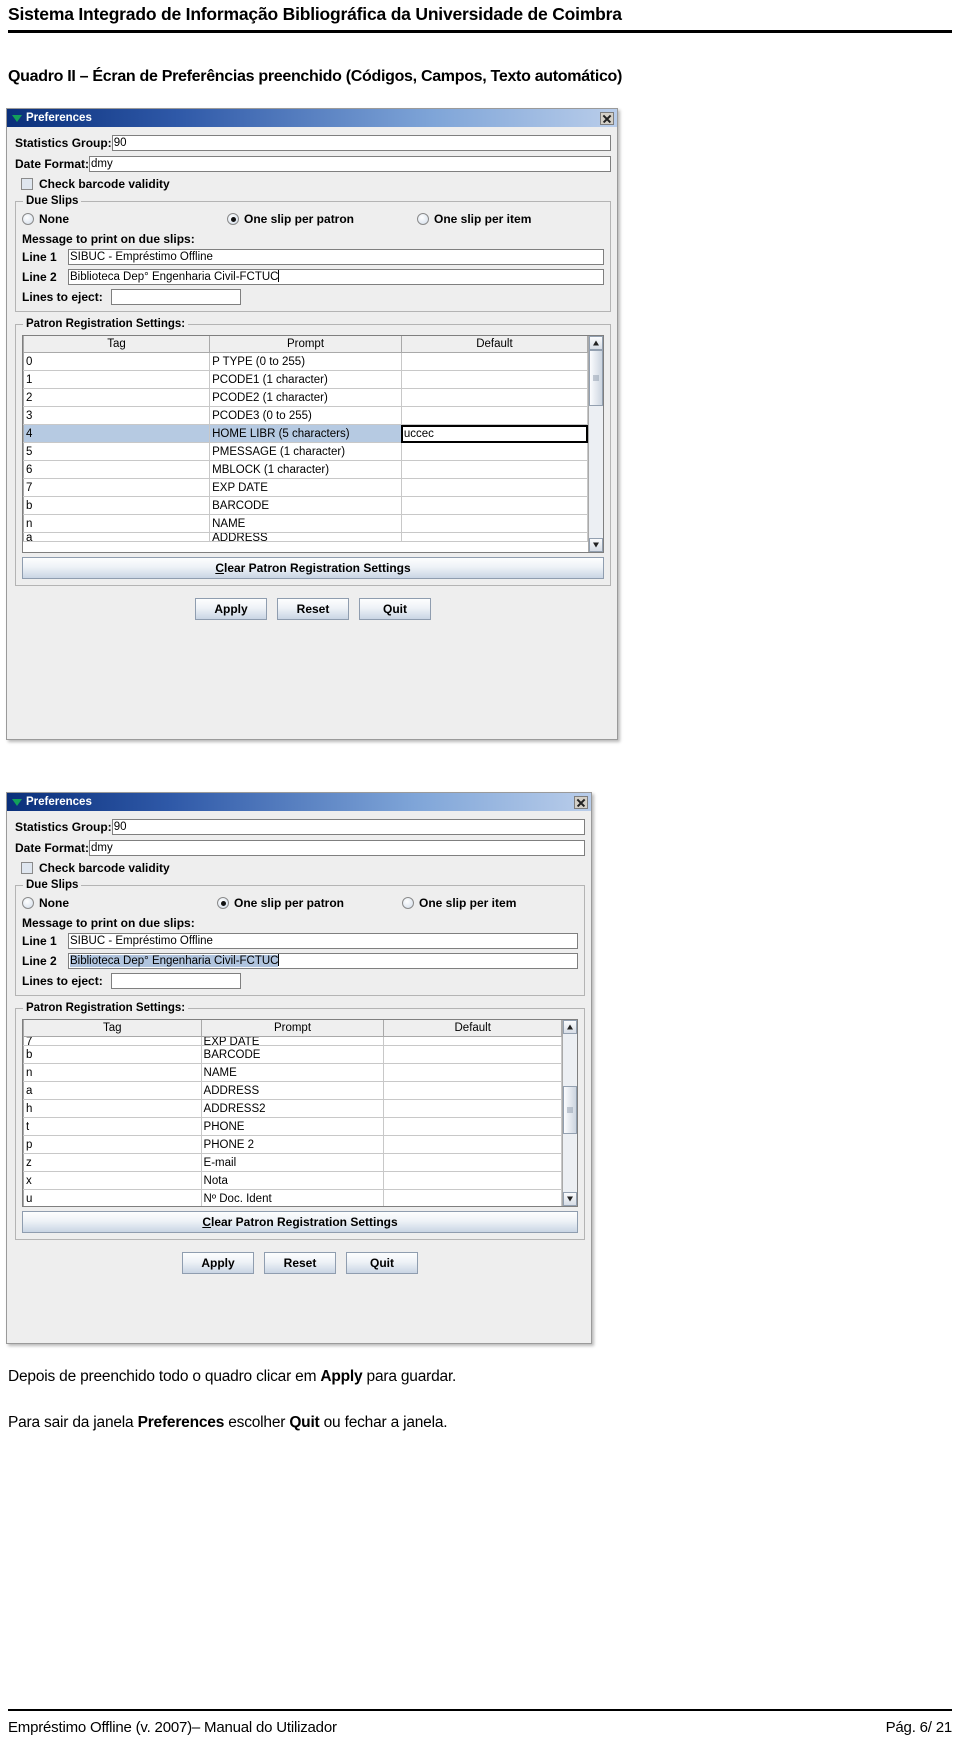 The height and width of the screenshot is (1754, 960). Describe the element at coordinates (312, 118) in the screenshot. I see `dialog-1-titlebar: Preferences` at that location.